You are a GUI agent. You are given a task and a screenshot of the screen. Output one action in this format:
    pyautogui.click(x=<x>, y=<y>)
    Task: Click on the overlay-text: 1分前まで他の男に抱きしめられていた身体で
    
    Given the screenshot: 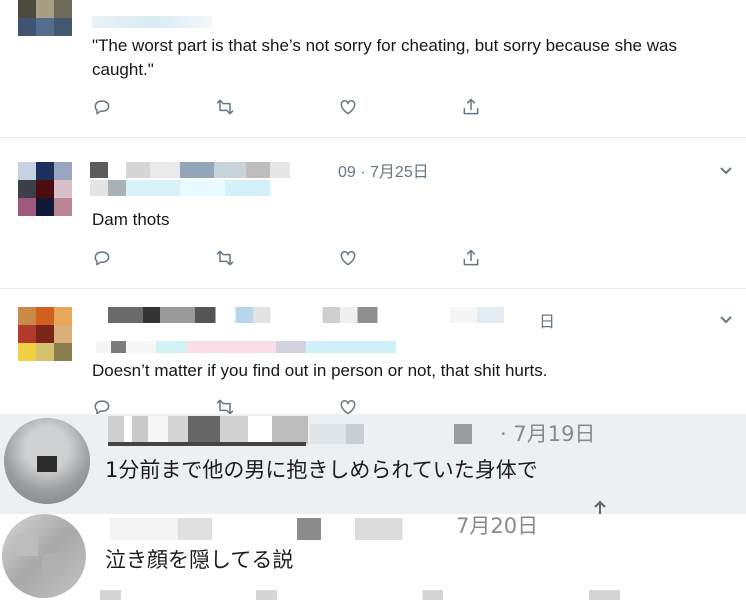 What is the action you would take?
    pyautogui.click(x=321, y=470)
    